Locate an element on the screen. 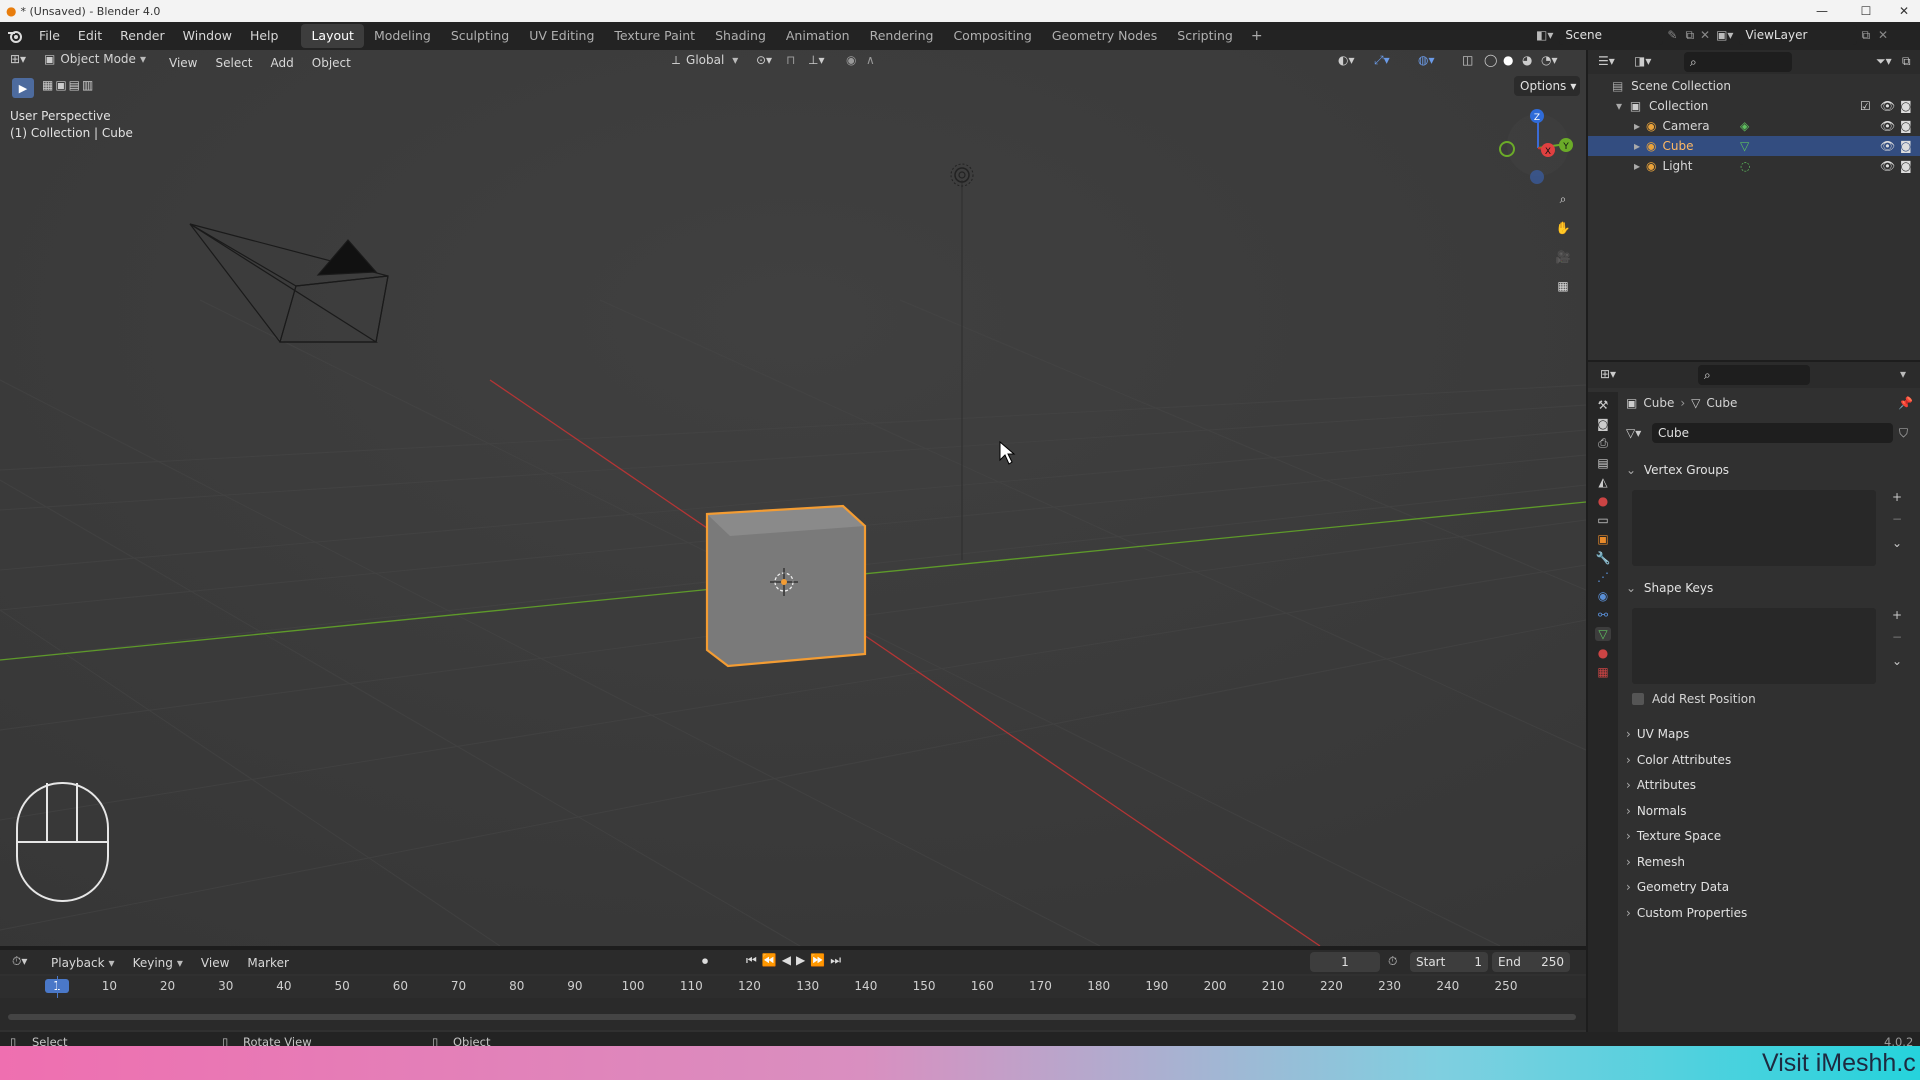 This screenshot has height=1080, width=1920. panel-vertex-groups: ⌄ Vertex Groups is located at coordinates (1770, 470).